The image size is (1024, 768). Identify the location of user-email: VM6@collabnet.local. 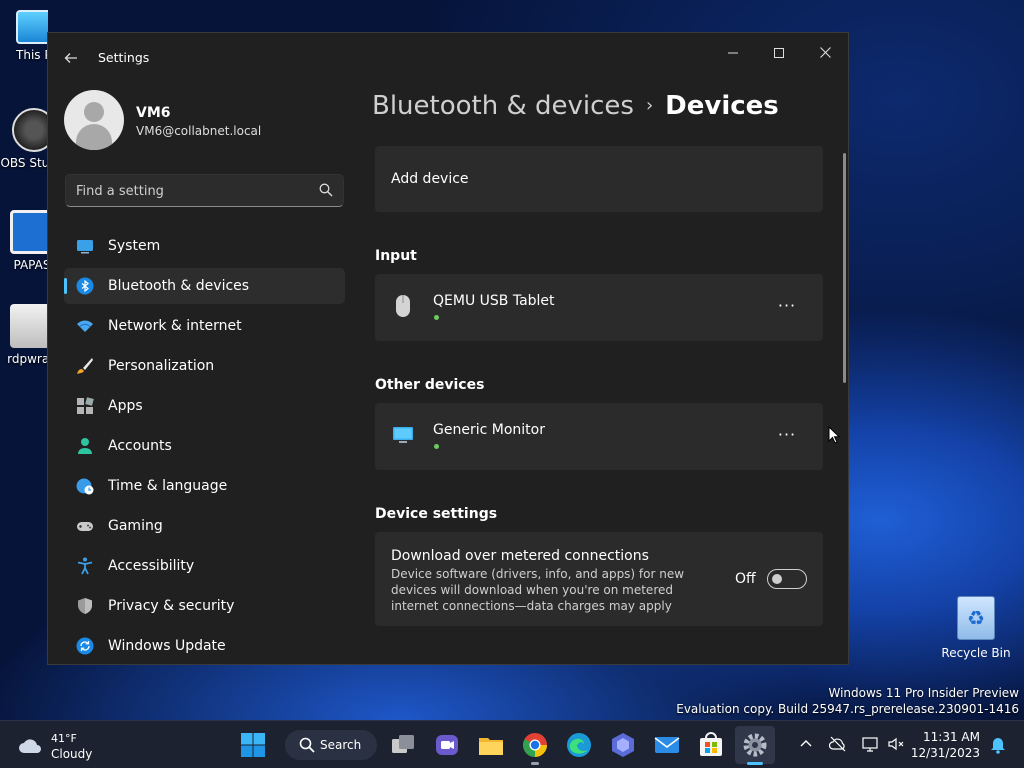
(199, 131).